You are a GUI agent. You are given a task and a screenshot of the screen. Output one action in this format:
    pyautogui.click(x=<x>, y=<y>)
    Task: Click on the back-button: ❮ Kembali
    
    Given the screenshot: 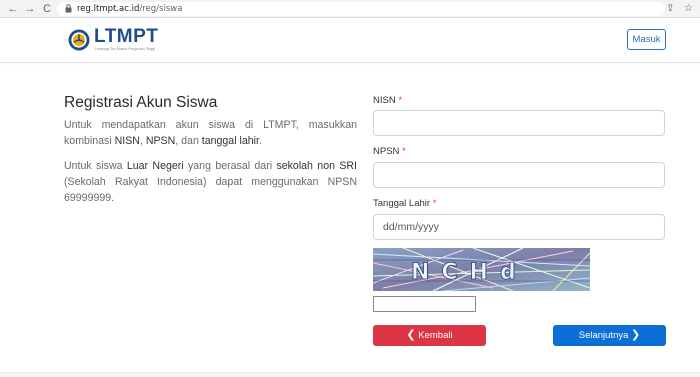 What is the action you would take?
    pyautogui.click(x=429, y=335)
    